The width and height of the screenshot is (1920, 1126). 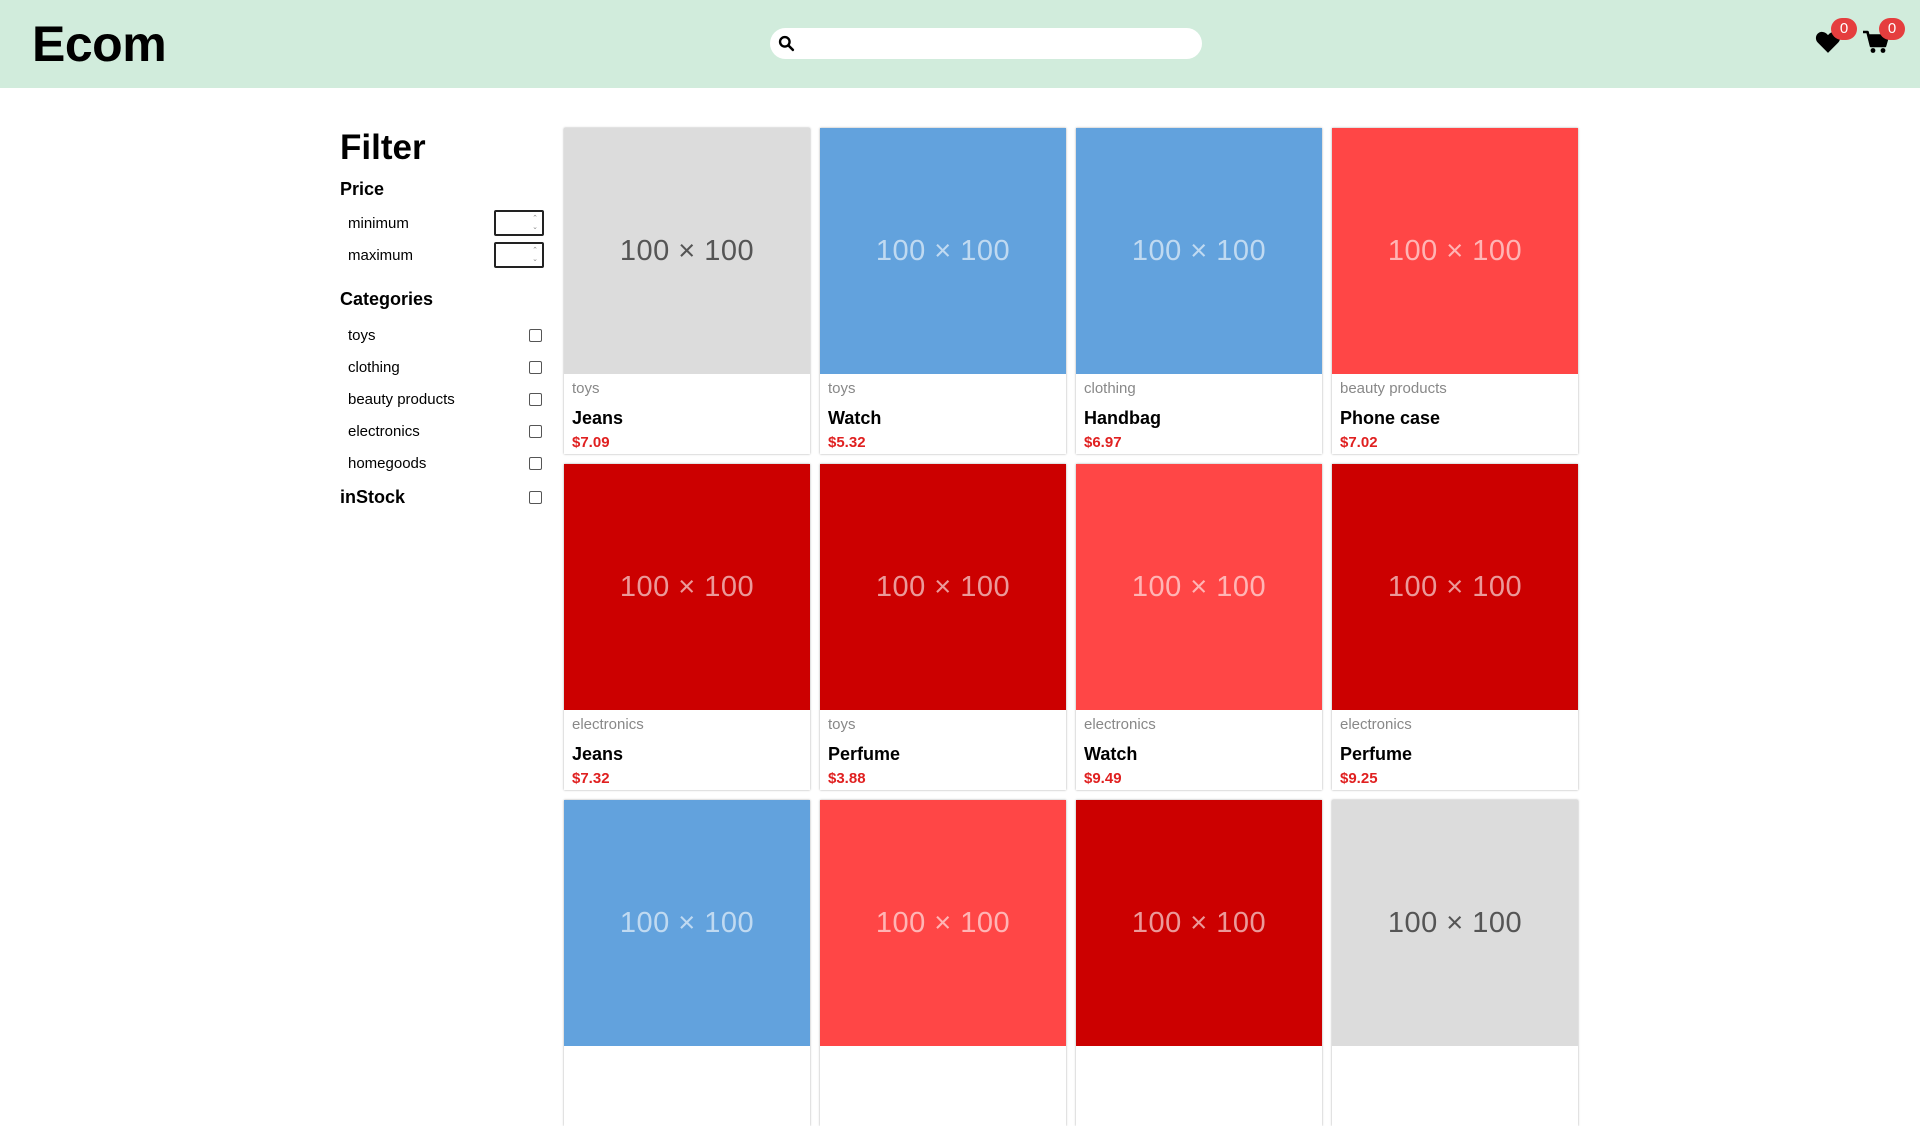 What do you see at coordinates (786, 43) in the screenshot?
I see `search-icon` at bounding box center [786, 43].